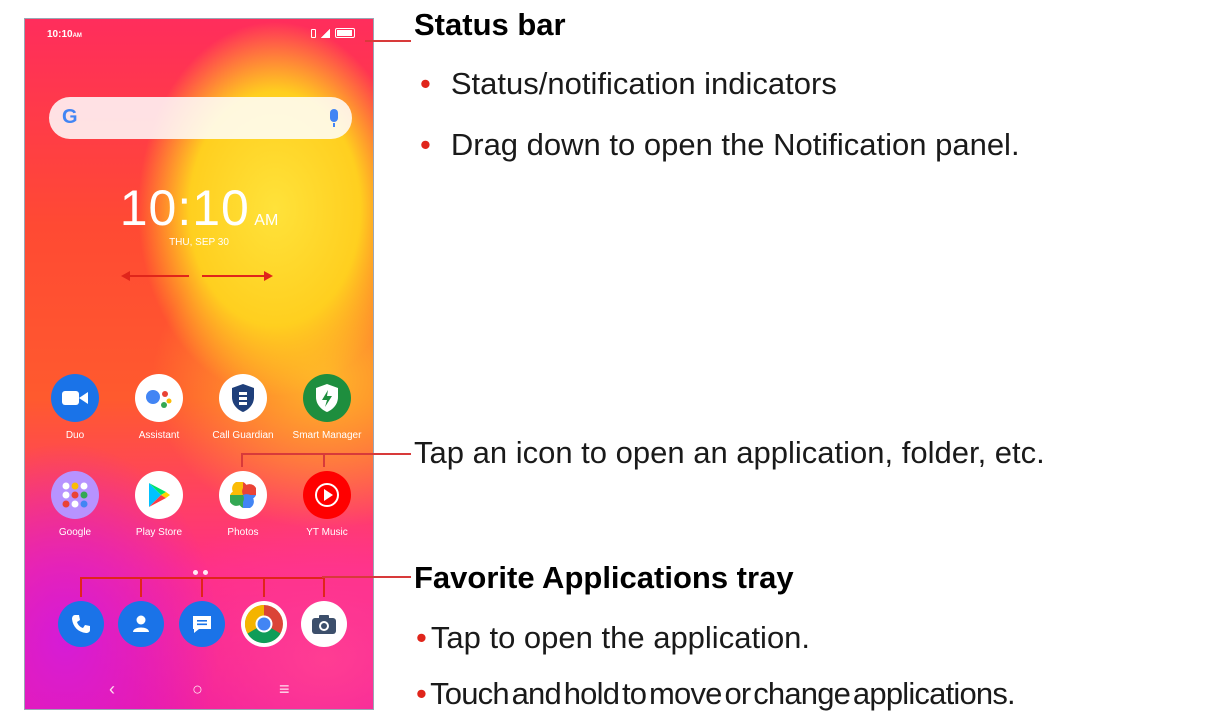 This screenshot has height=715, width=1209. What do you see at coordinates (70, 117) in the screenshot?
I see `google-logo-icon: G` at bounding box center [70, 117].